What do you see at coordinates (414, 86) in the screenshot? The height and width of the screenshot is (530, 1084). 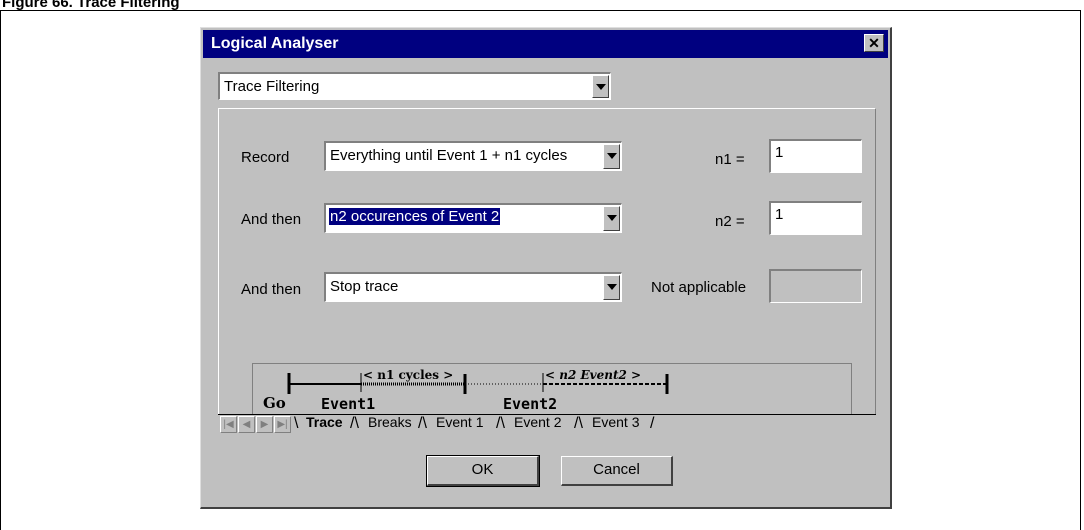 I see `mode-select: Trace Filtering` at bounding box center [414, 86].